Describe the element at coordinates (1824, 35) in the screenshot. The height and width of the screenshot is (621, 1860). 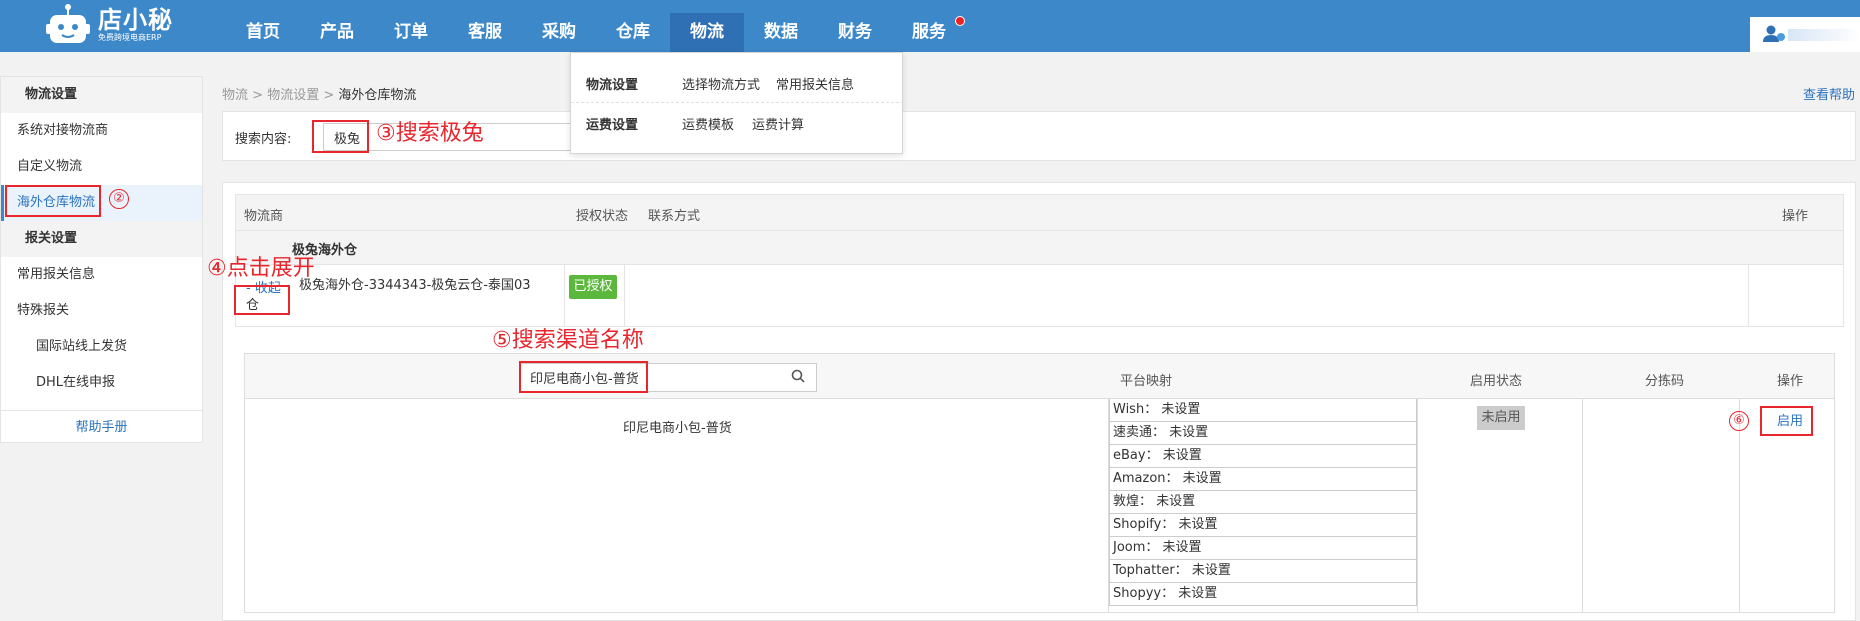
I see `user-name-placeholder` at that location.